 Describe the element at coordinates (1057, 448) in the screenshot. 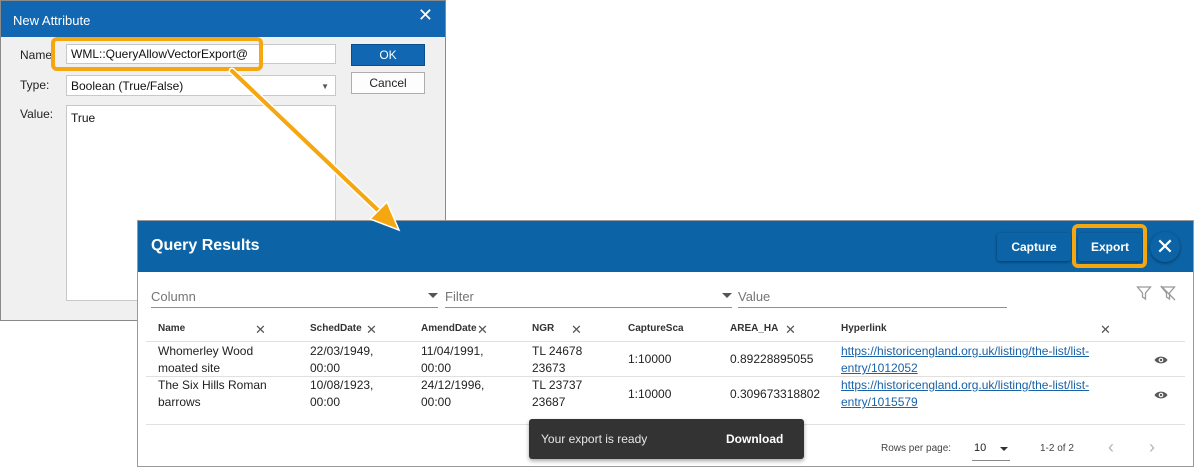

I see `page-range: 1-2 of 2` at that location.